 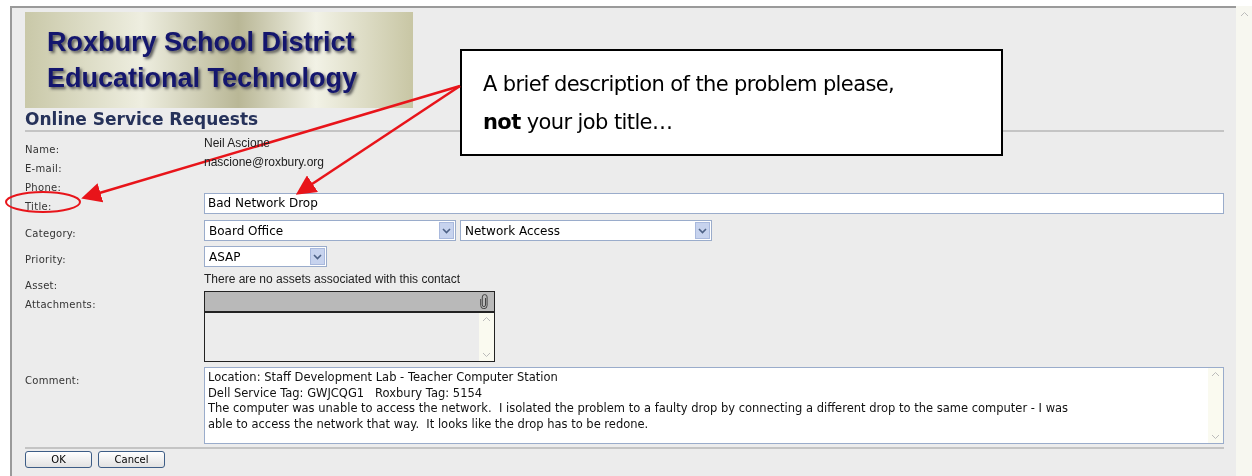 What do you see at coordinates (201, 42) in the screenshot?
I see `logo-text: Roxbury School District` at bounding box center [201, 42].